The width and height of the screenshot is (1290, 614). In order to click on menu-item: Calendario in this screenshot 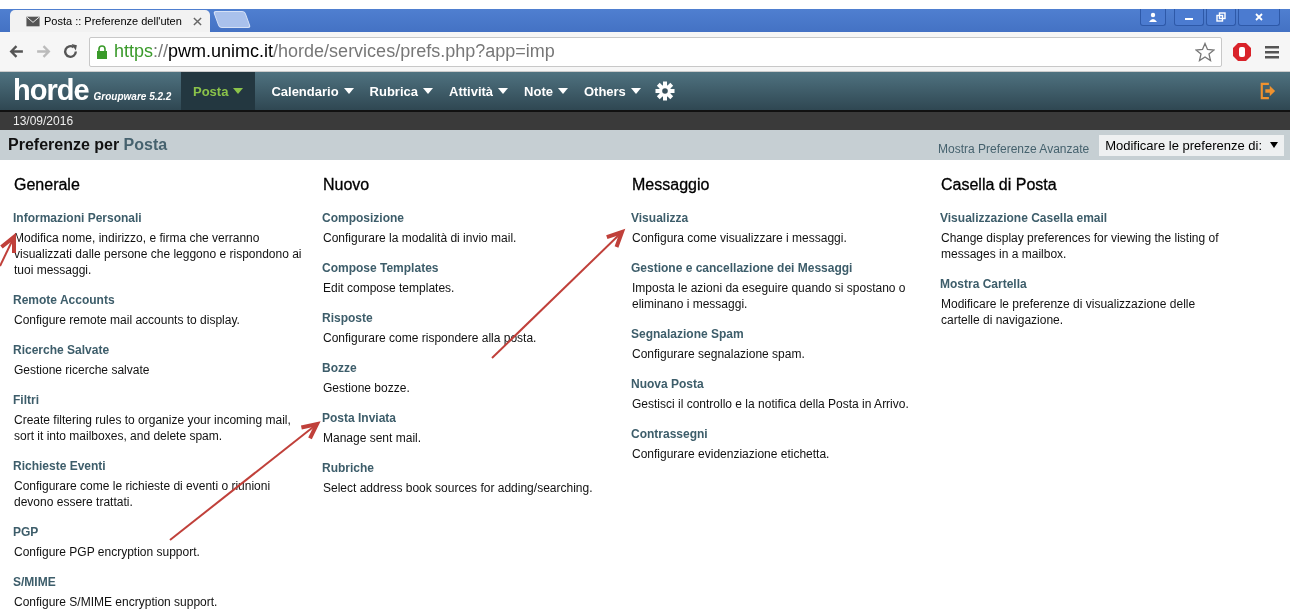, I will do `click(312, 91)`.